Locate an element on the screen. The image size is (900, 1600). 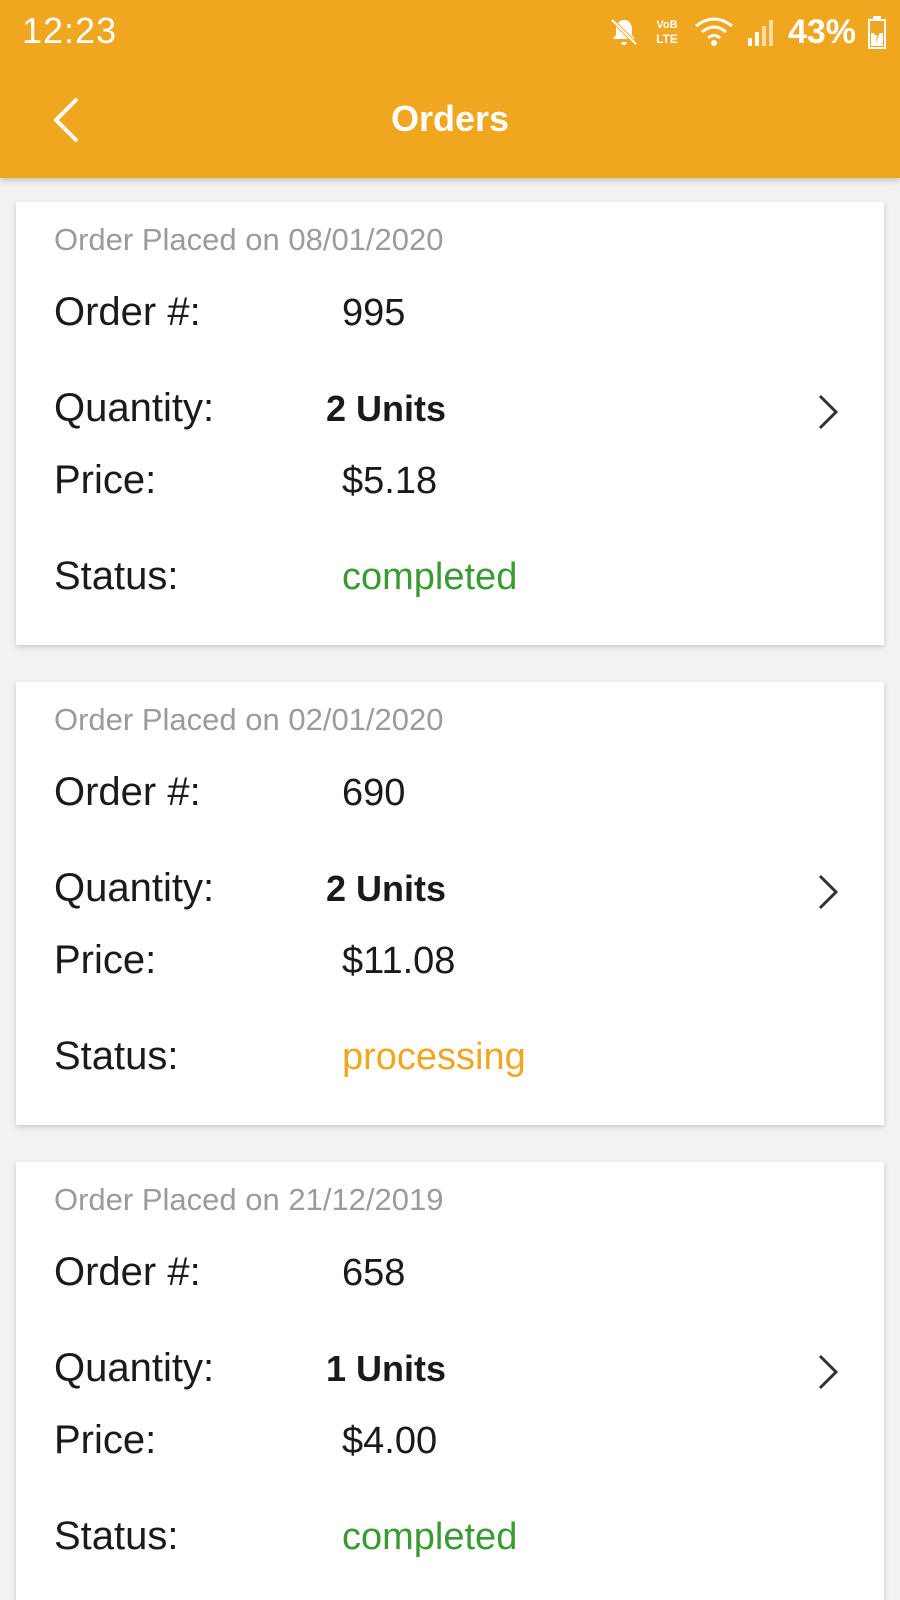
price-value: $4.00 is located at coordinates (390, 1441).